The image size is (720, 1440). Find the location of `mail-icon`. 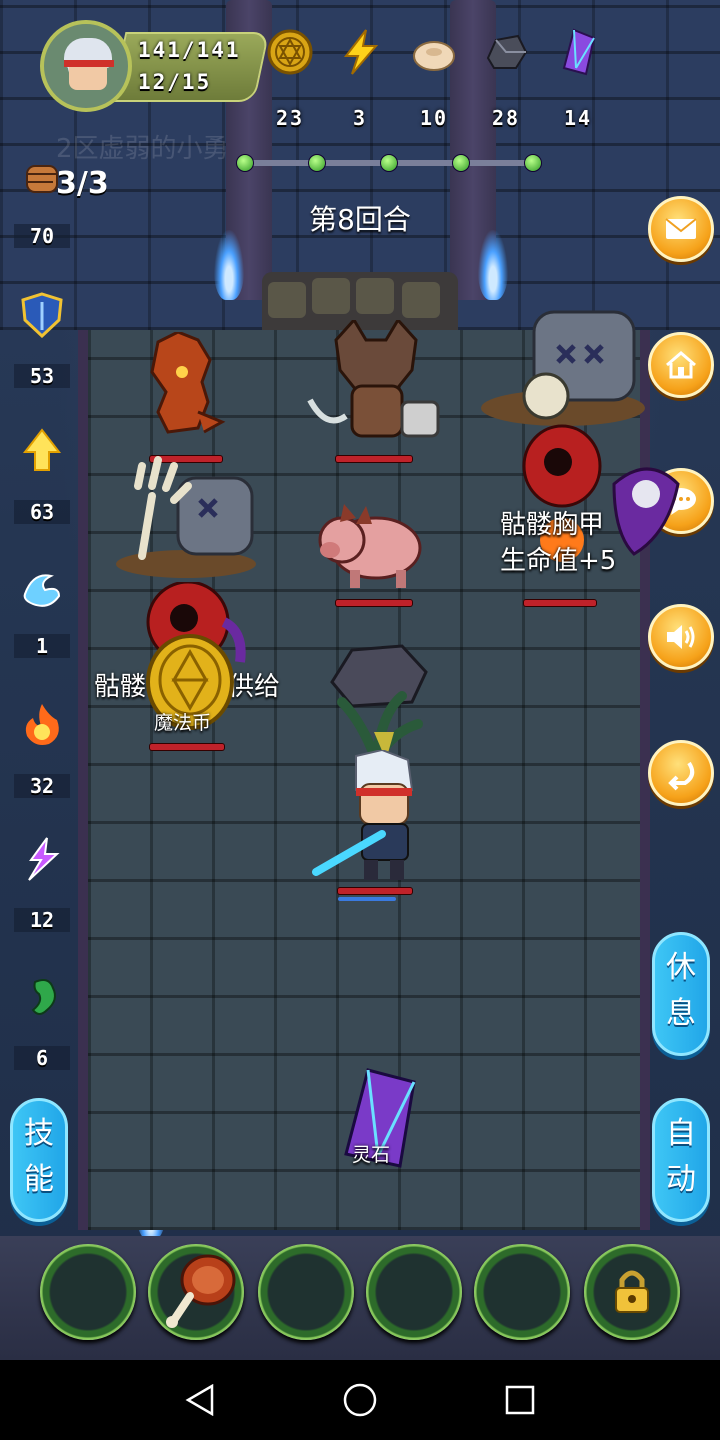

mail-icon is located at coordinates (681, 228).